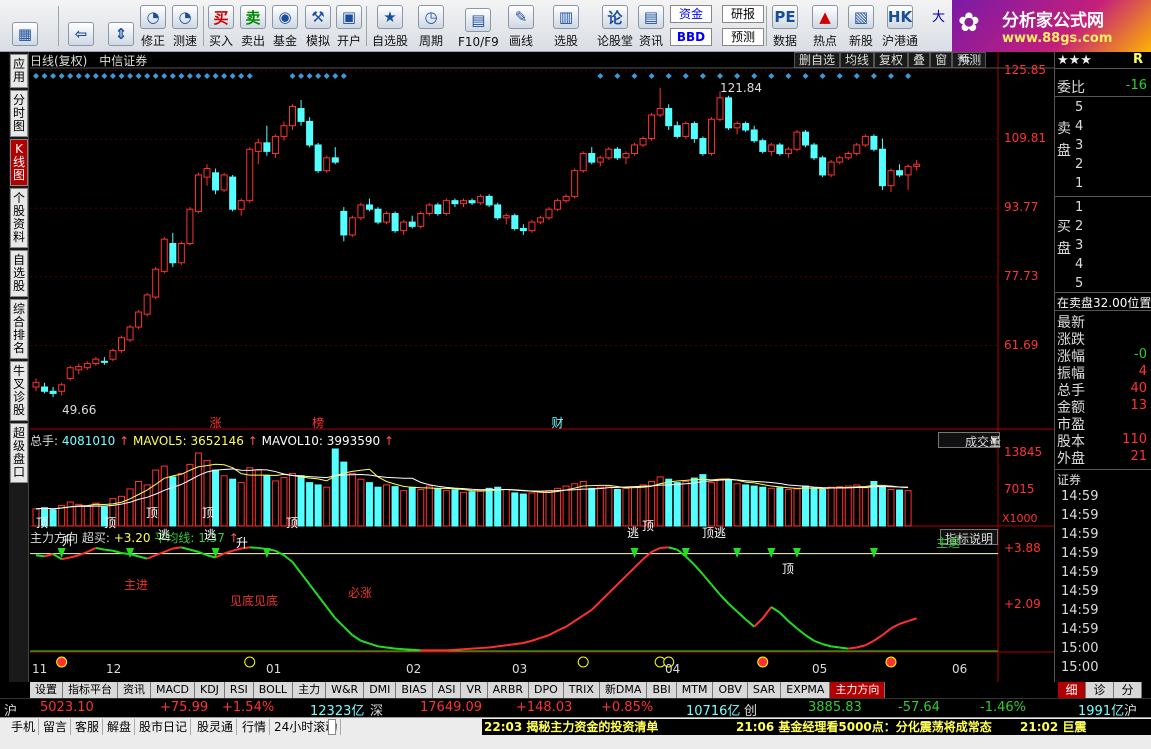  I want to click on quote-tab-0: 细, so click(1072, 690).